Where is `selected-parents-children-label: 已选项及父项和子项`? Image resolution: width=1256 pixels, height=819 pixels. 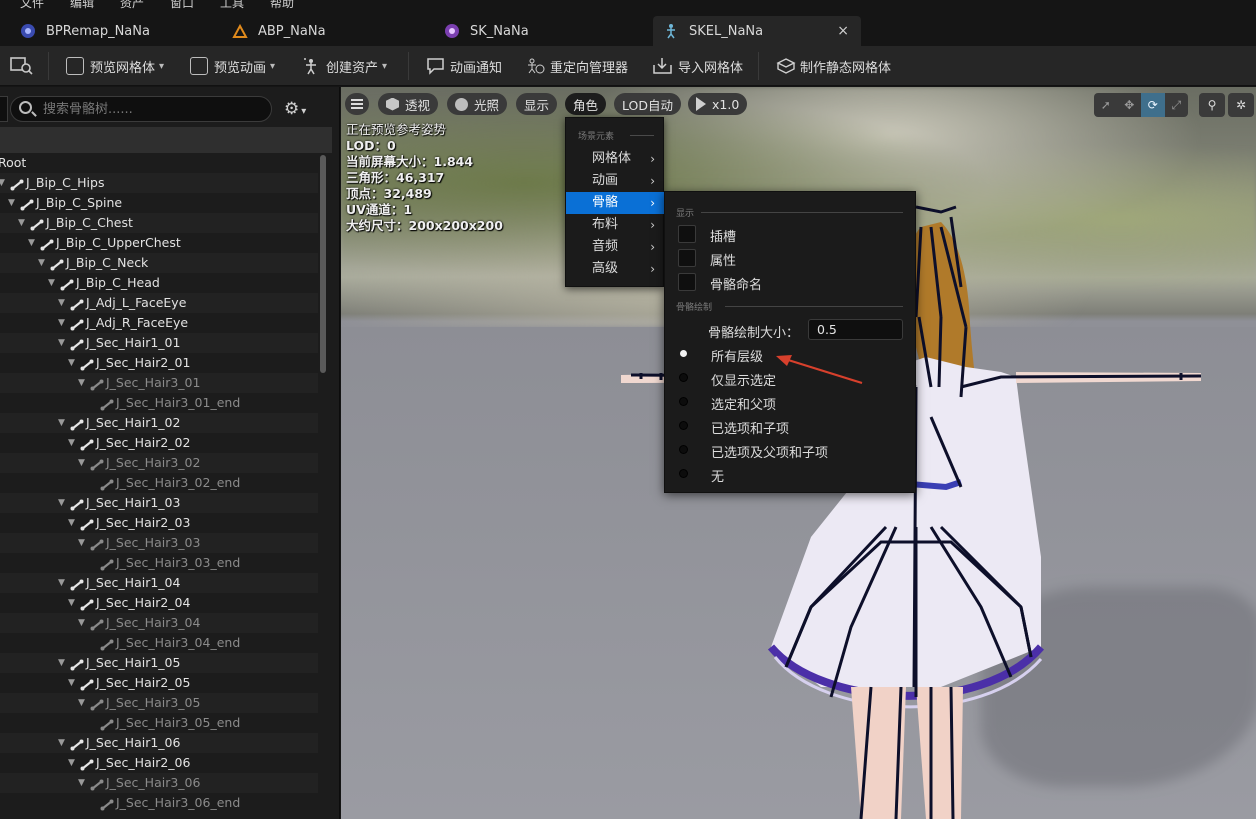
selected-parents-children-label: 已选项及父项和子项 is located at coordinates (769, 451).